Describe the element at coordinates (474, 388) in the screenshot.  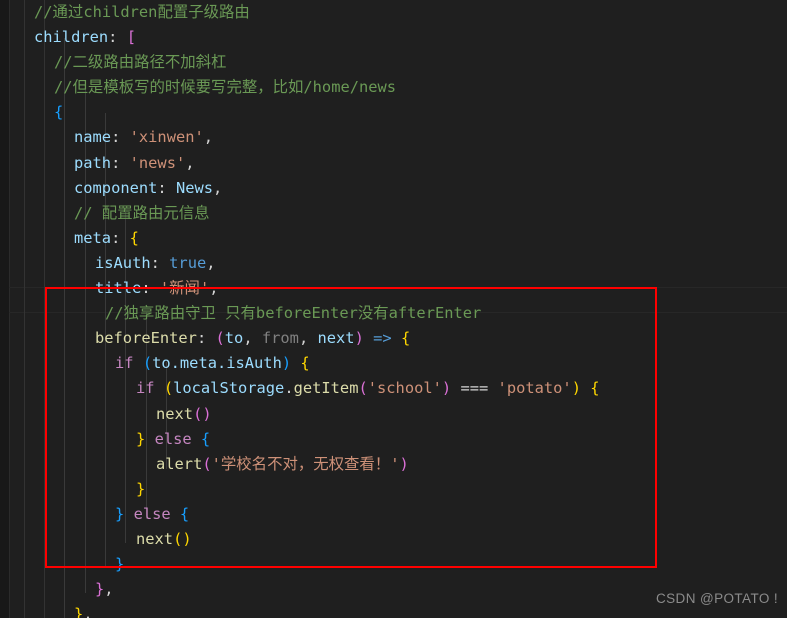
I see `equality-operator: ===` at that location.